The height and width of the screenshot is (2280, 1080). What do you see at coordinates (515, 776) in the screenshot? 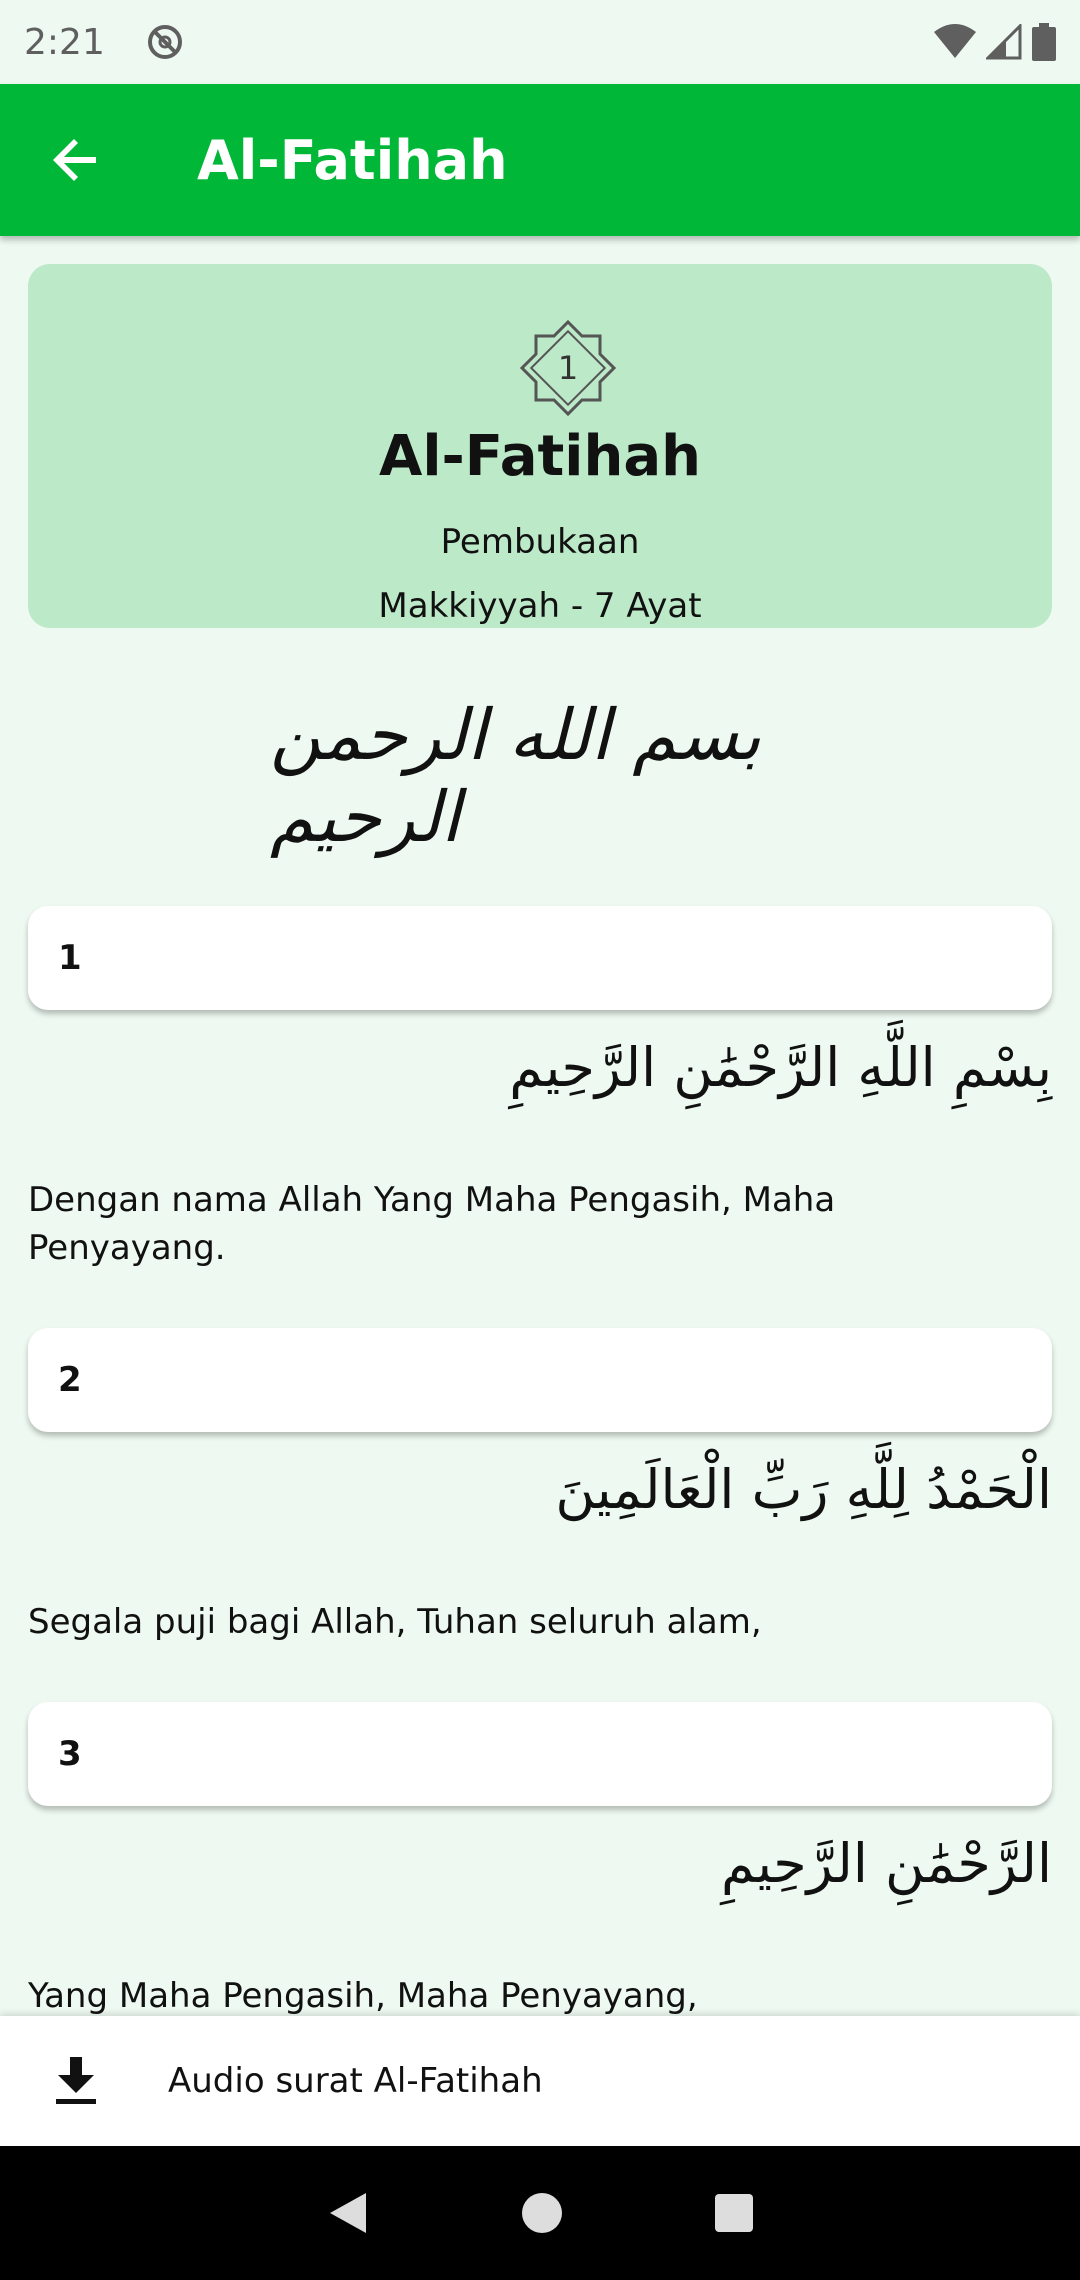
I see `bismillah-text: بسم الله الرحمن الرحيم` at bounding box center [515, 776].